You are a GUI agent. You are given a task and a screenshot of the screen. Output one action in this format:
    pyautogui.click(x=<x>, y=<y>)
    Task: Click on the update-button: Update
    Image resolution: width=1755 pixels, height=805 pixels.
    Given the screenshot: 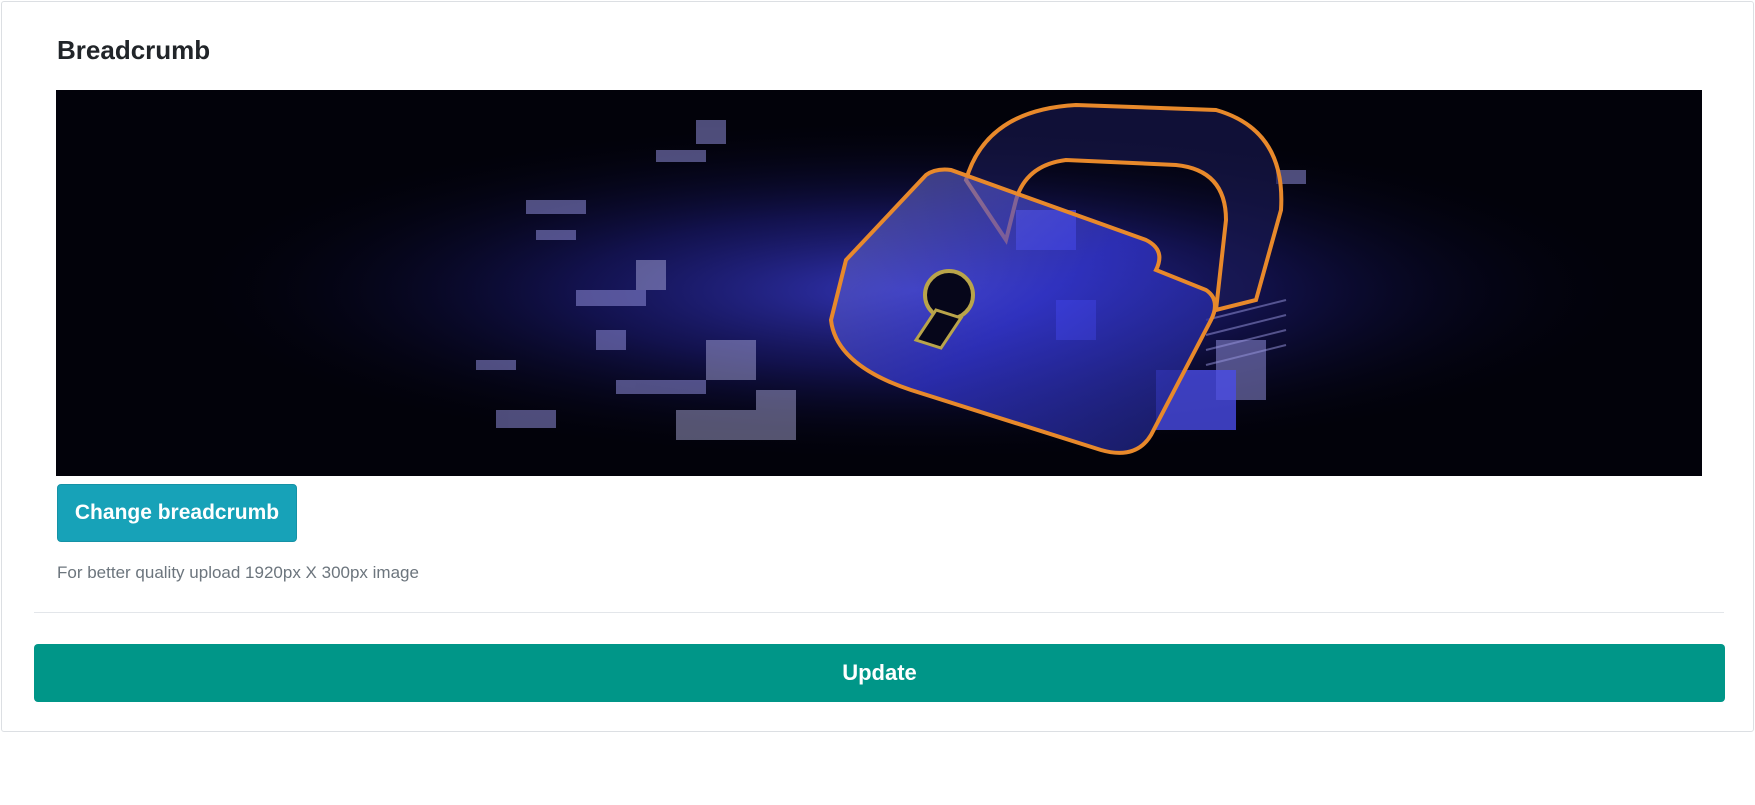 What is the action you would take?
    pyautogui.click(x=879, y=673)
    